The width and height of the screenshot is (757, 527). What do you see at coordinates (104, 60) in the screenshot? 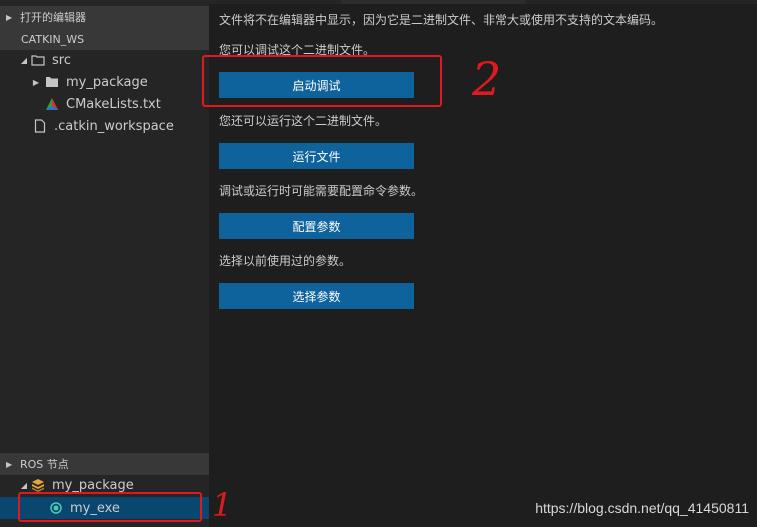
I see `tree-item-src: ◢ src` at bounding box center [104, 60].